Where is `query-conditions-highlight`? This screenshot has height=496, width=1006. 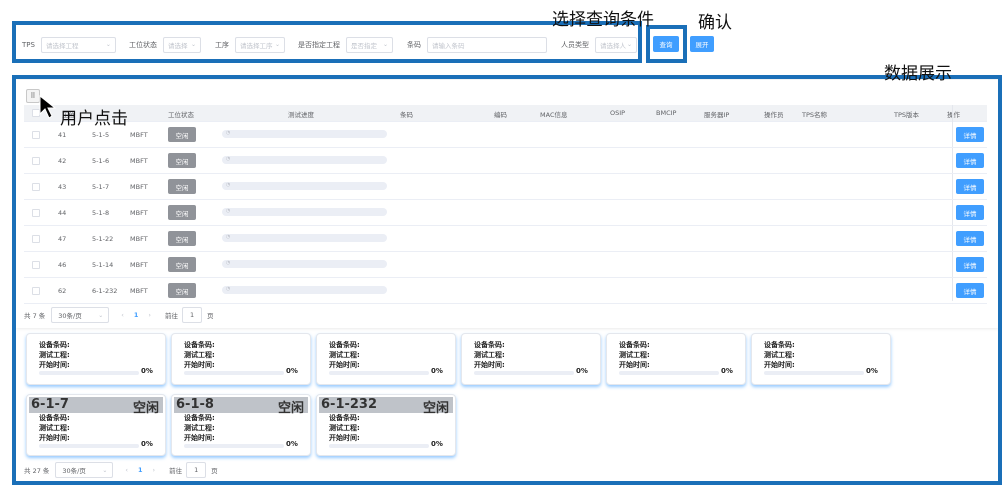
query-conditions-highlight is located at coordinates (327, 42).